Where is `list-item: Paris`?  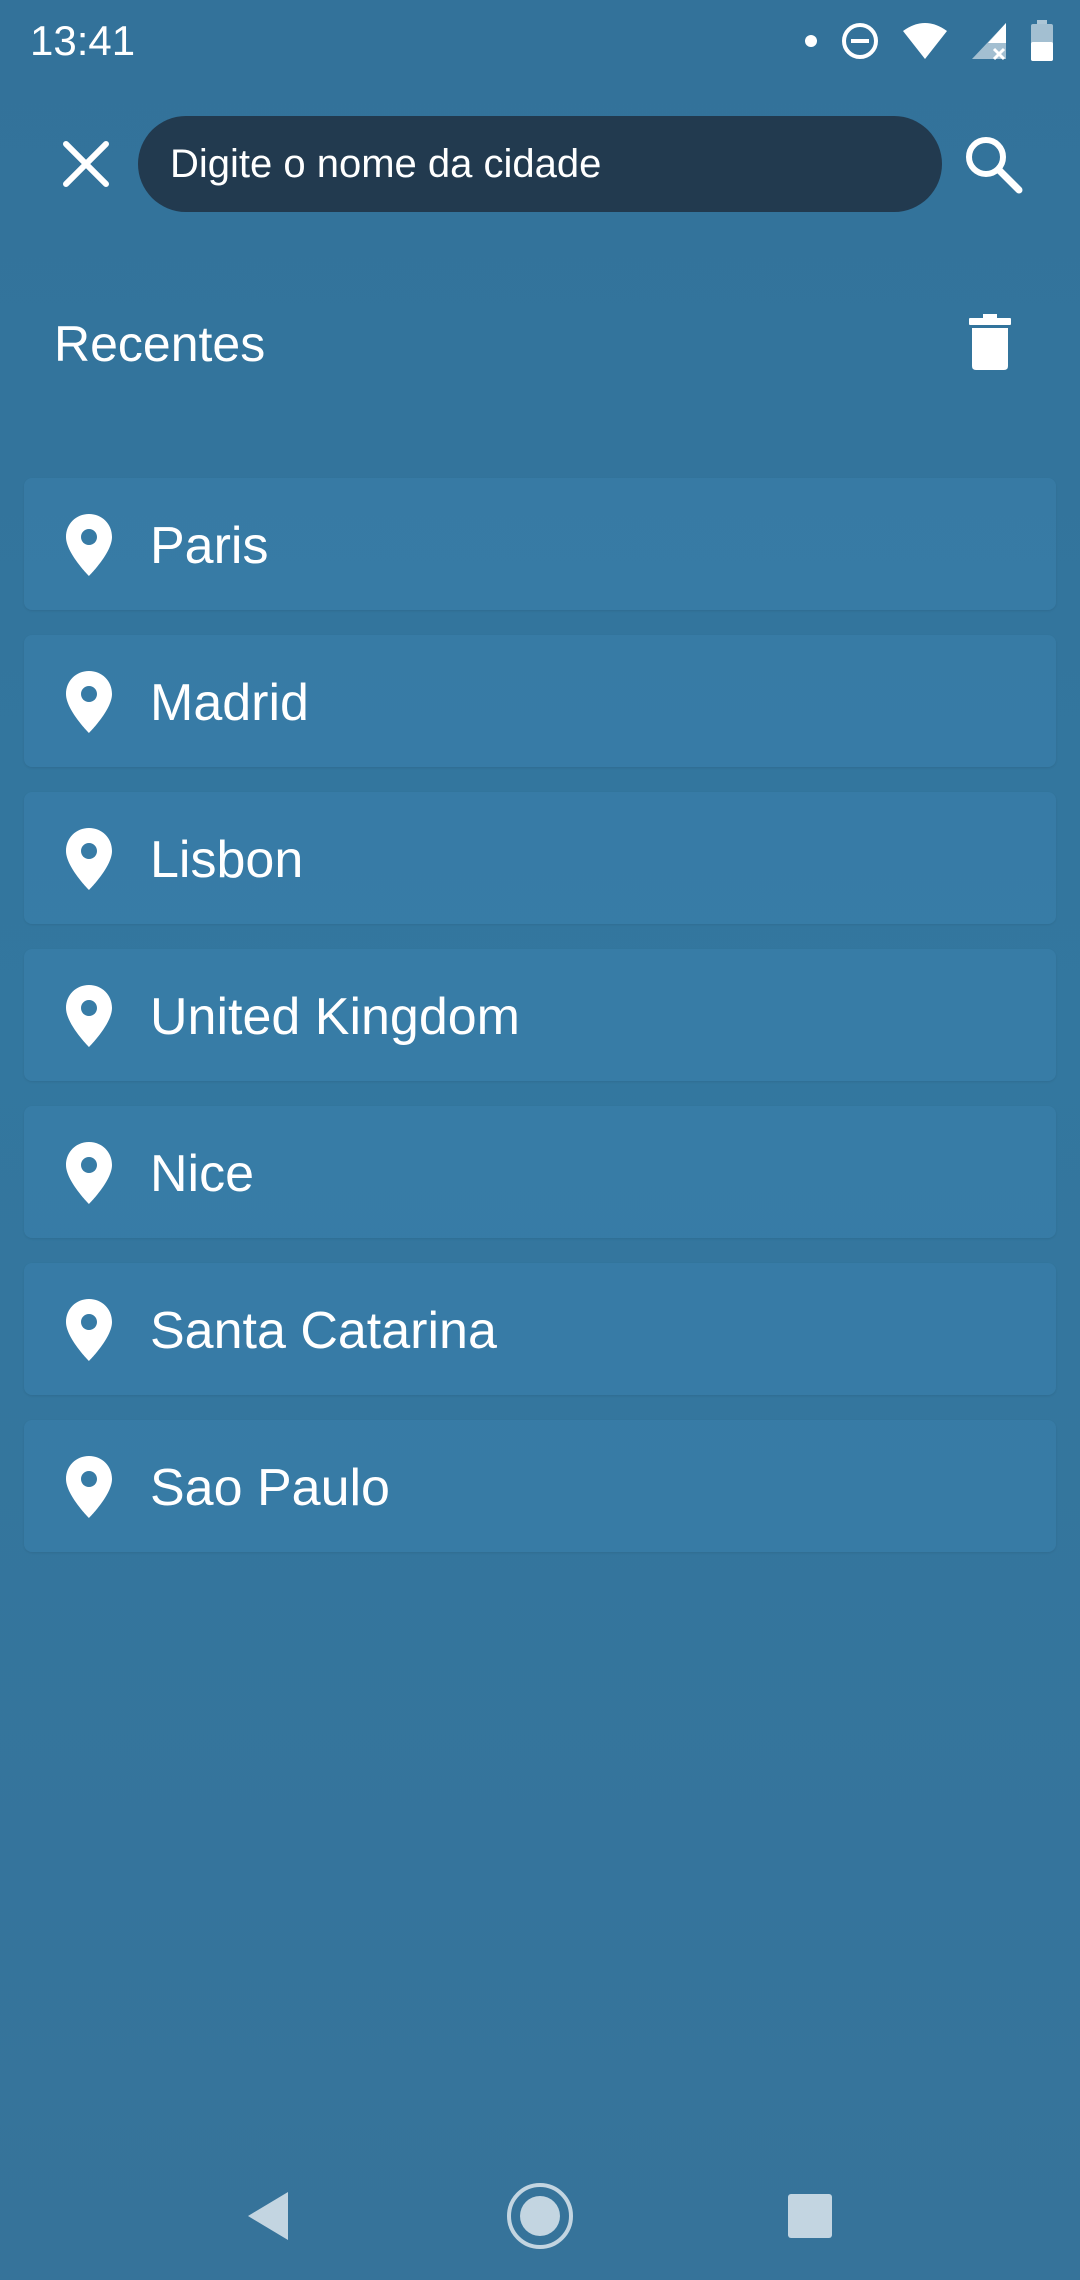 list-item: Paris is located at coordinates (540, 544).